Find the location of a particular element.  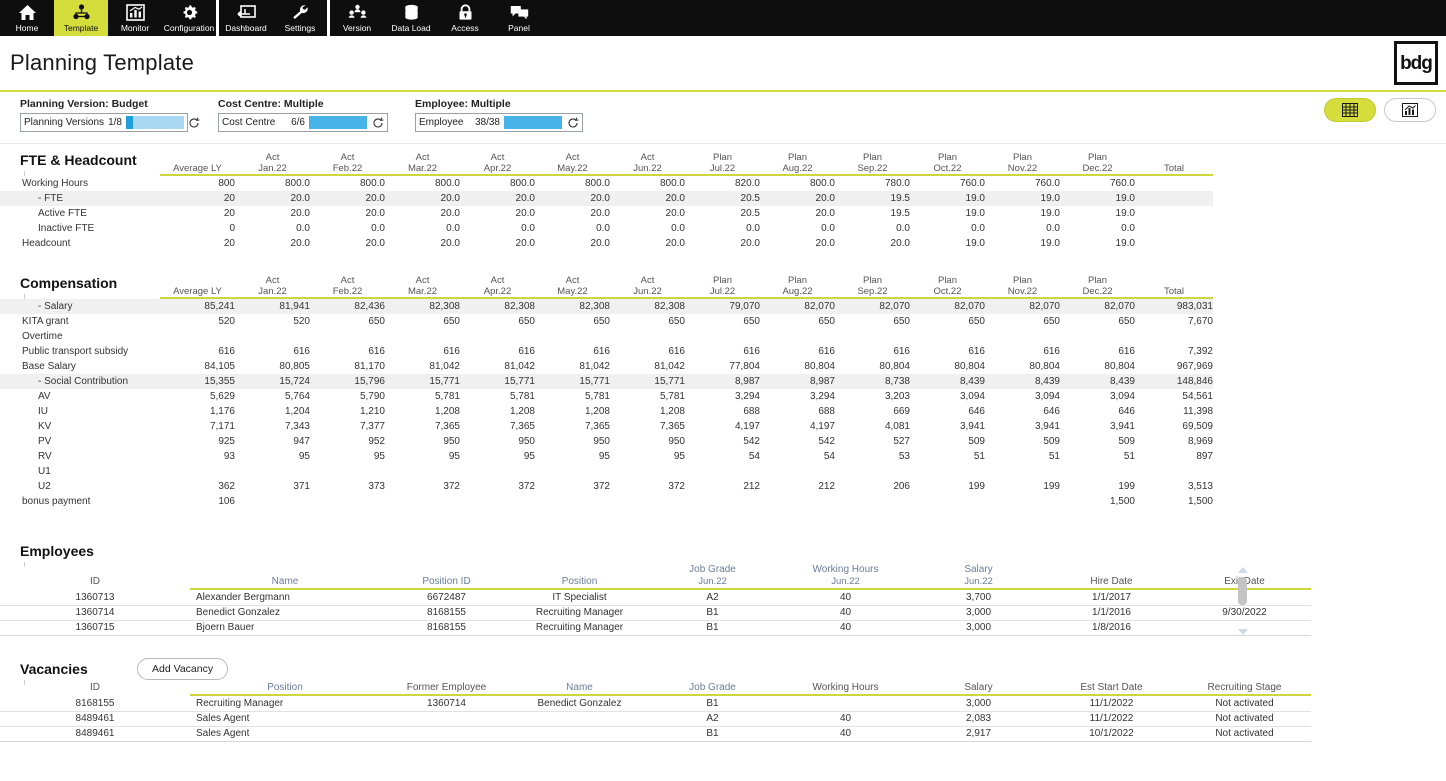

table-cell: 5,781 is located at coordinates (422, 396).